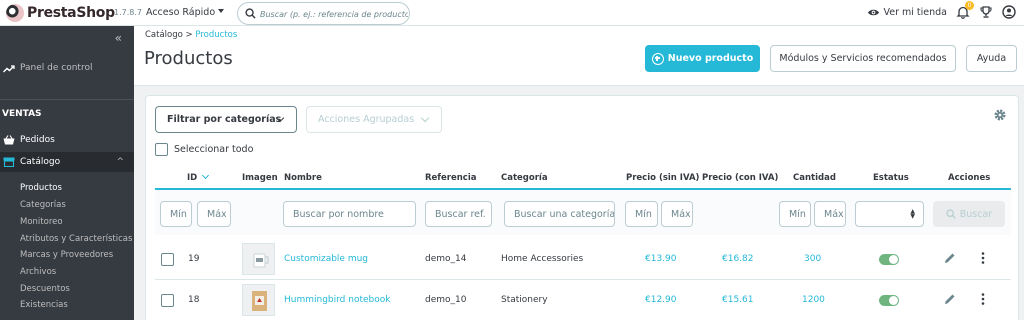 The image size is (1024, 320). What do you see at coordinates (261, 260) in the screenshot?
I see `mug-image` at bounding box center [261, 260].